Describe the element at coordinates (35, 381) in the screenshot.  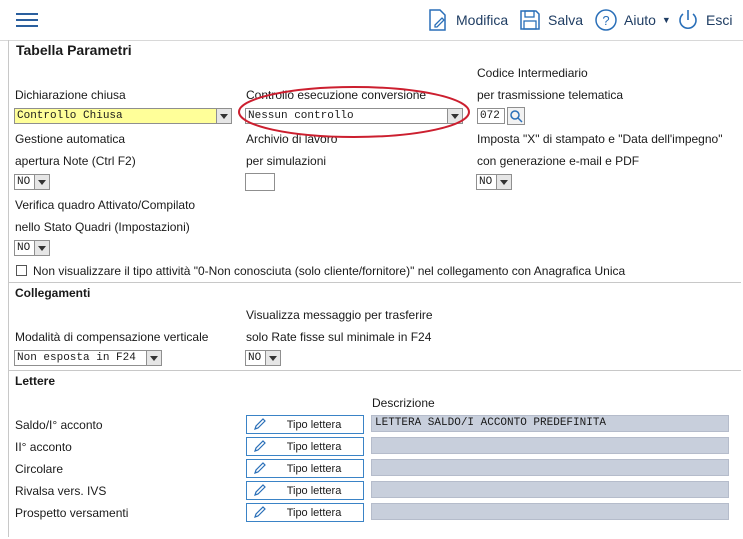
I see `lettere-title: Lettere` at that location.